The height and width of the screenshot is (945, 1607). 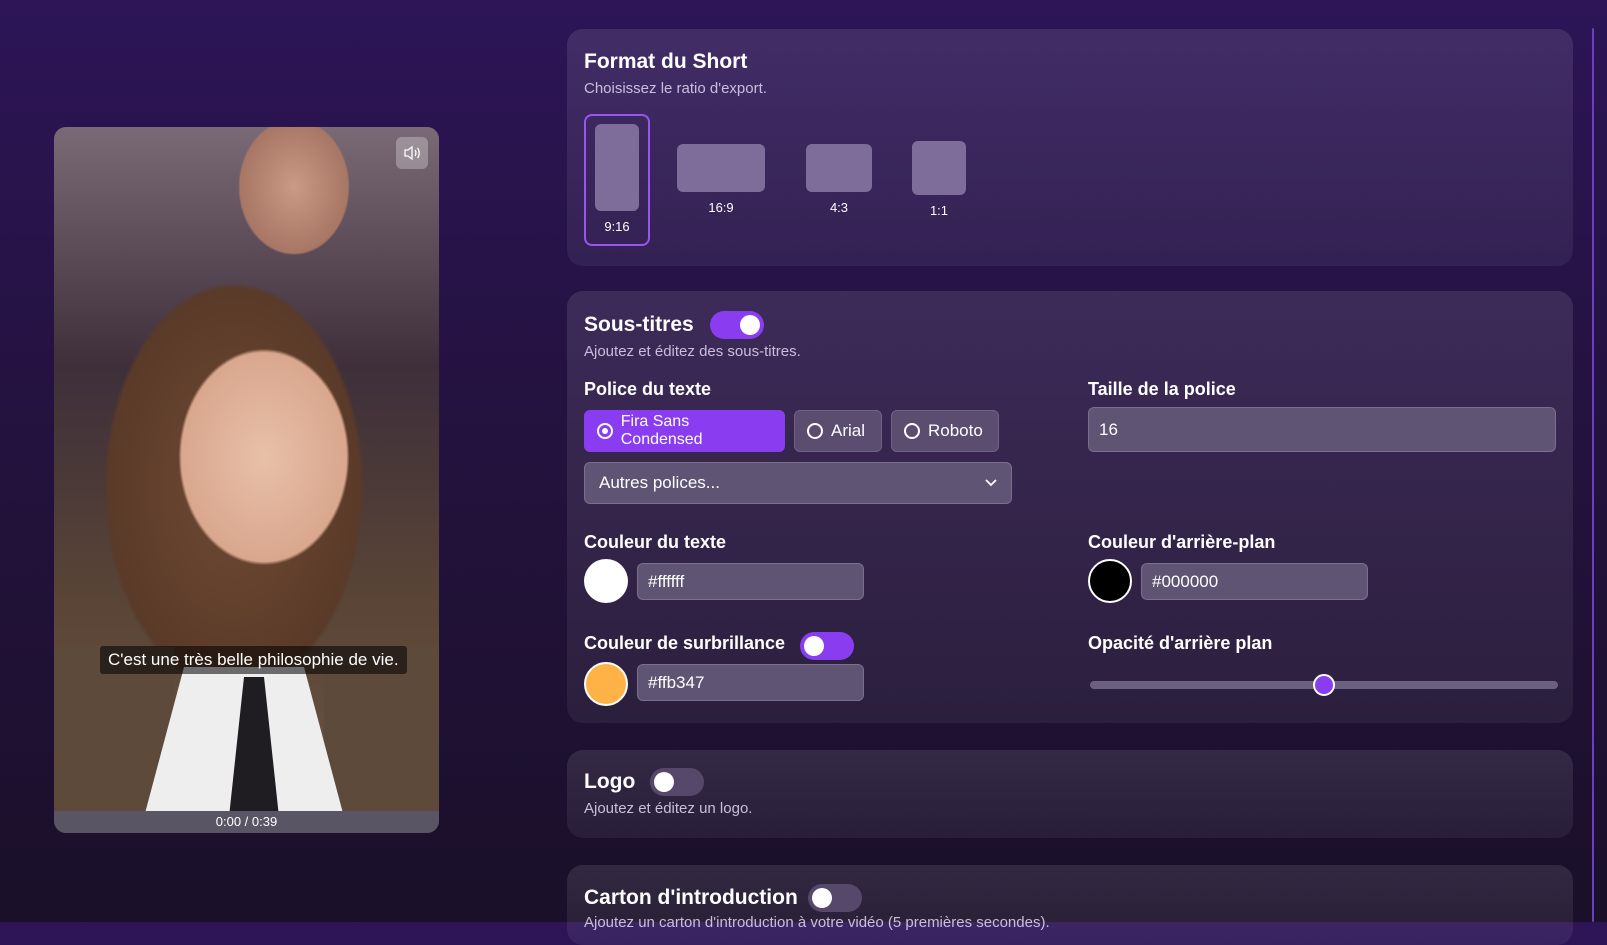 What do you see at coordinates (639, 324) in the screenshot?
I see `subtitles-title: Sous-titres` at bounding box center [639, 324].